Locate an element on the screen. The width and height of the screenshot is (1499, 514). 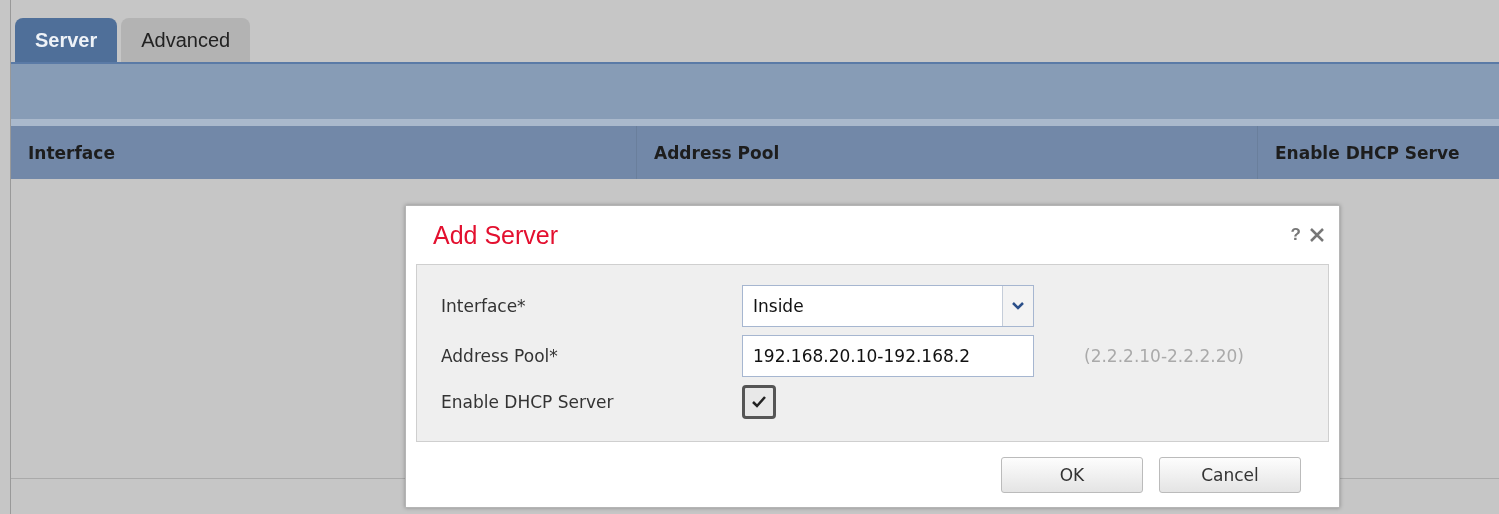
enable-checkbox is located at coordinates (759, 402).